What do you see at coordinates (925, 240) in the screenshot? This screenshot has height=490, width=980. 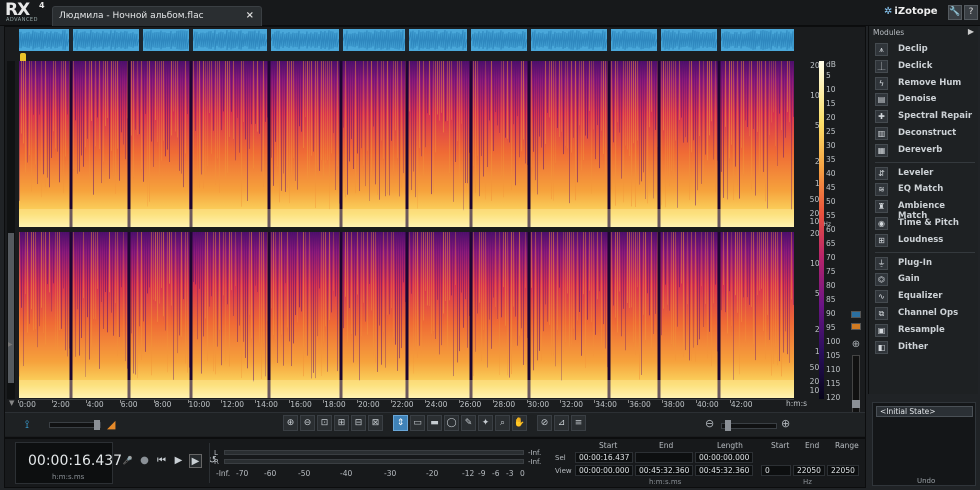 I see `module-loudness: ⊞ Loudness` at bounding box center [925, 240].